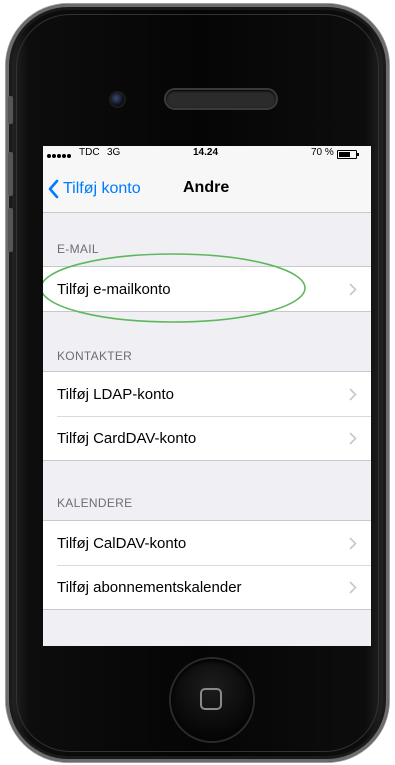 The height and width of the screenshot is (765, 395). I want to click on network-type: 3G, so click(114, 152).